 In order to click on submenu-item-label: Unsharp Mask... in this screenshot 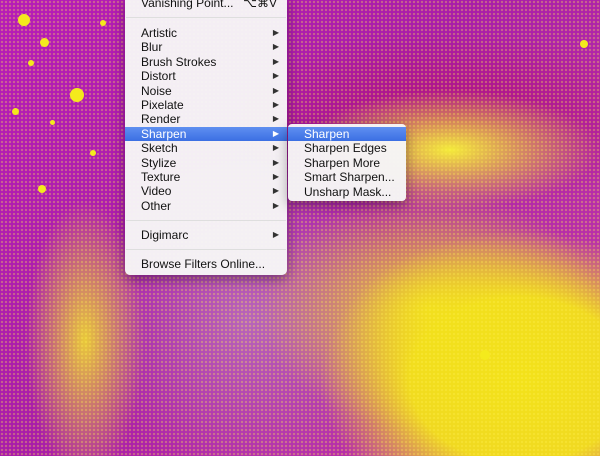, I will do `click(348, 191)`.